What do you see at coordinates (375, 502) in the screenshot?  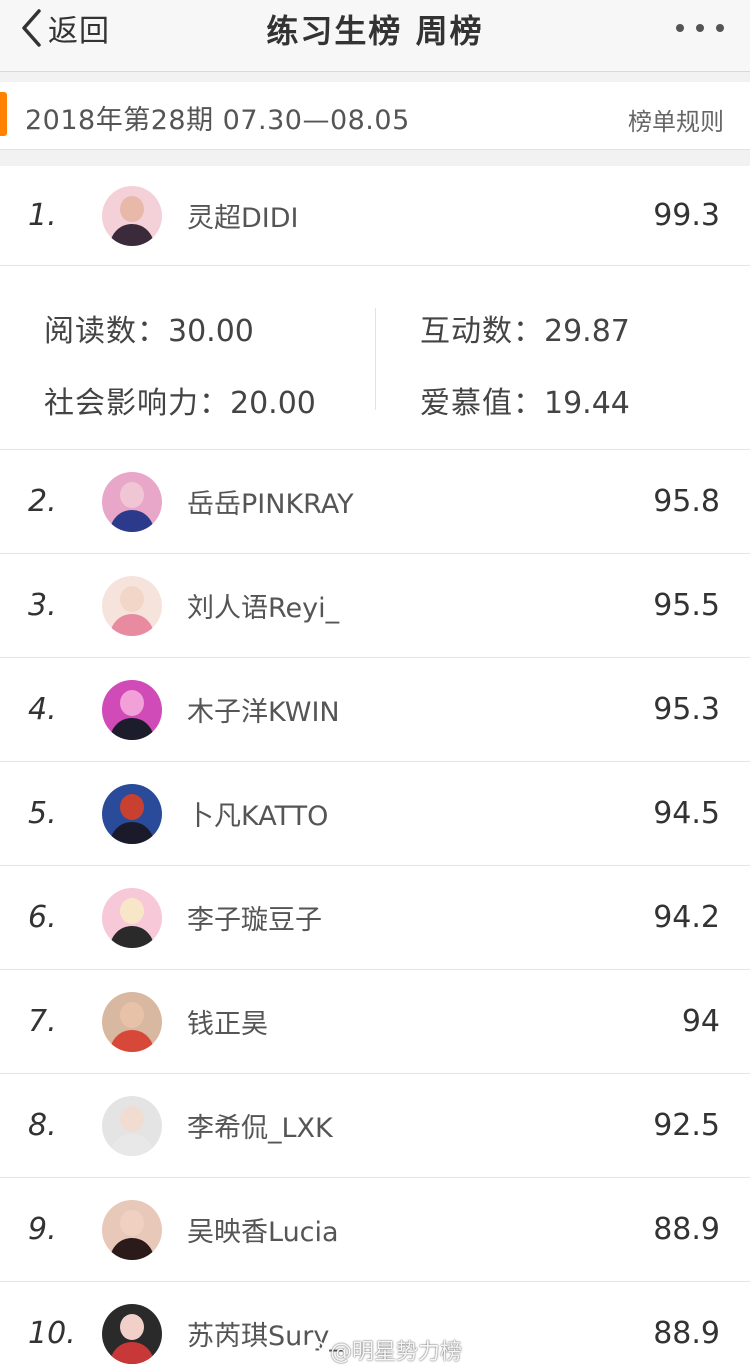 I see `ranking-row: 2. 岳岳PINKRAY 95.8` at bounding box center [375, 502].